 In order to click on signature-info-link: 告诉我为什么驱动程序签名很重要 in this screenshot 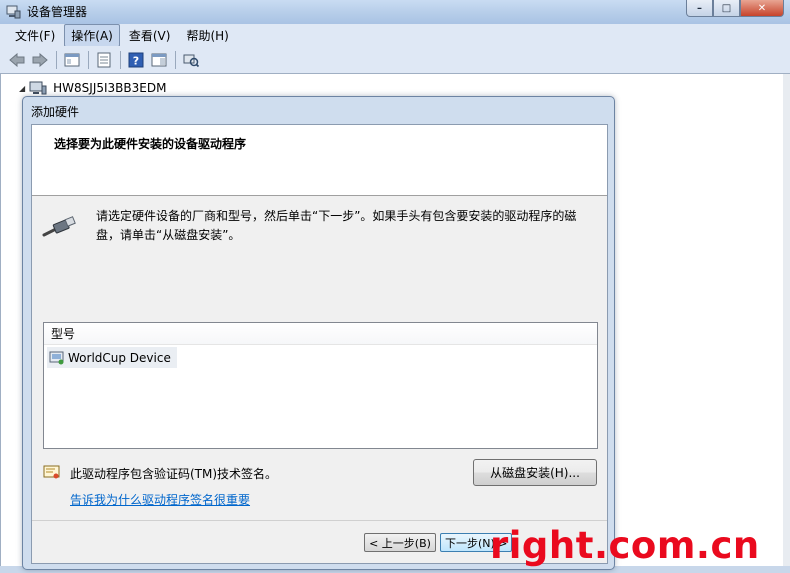, I will do `click(160, 499)`.